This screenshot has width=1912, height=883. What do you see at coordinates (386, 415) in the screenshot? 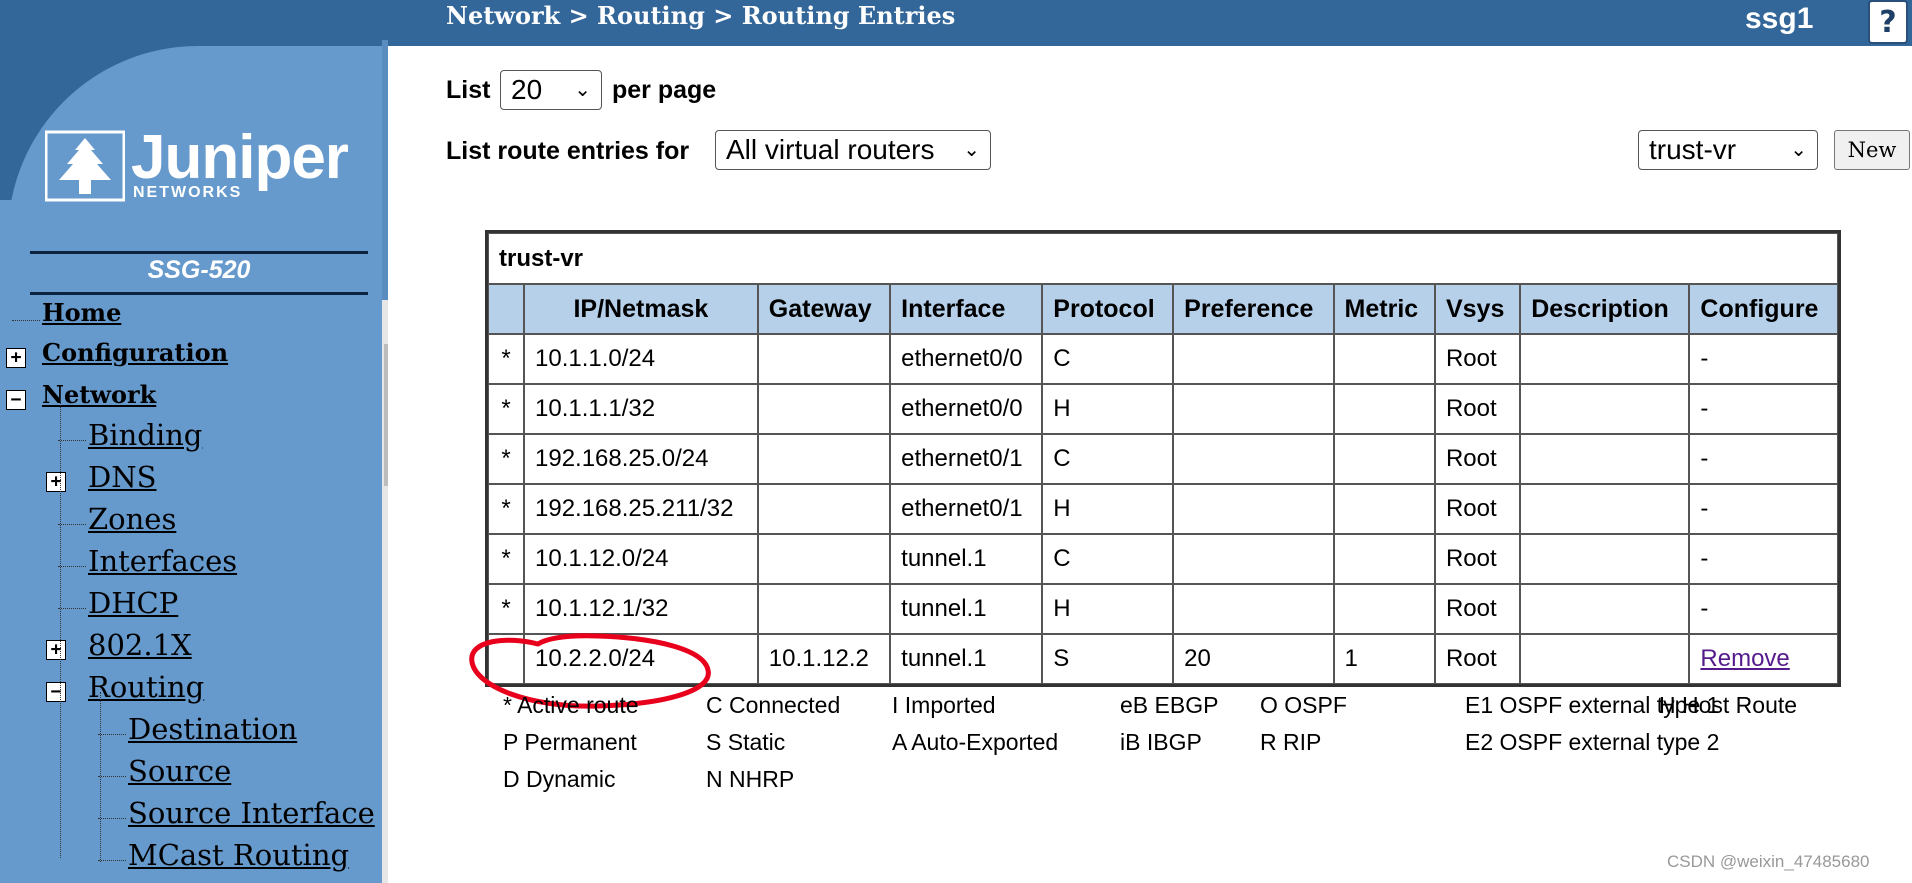
I see `scroll-thumb` at bounding box center [386, 415].